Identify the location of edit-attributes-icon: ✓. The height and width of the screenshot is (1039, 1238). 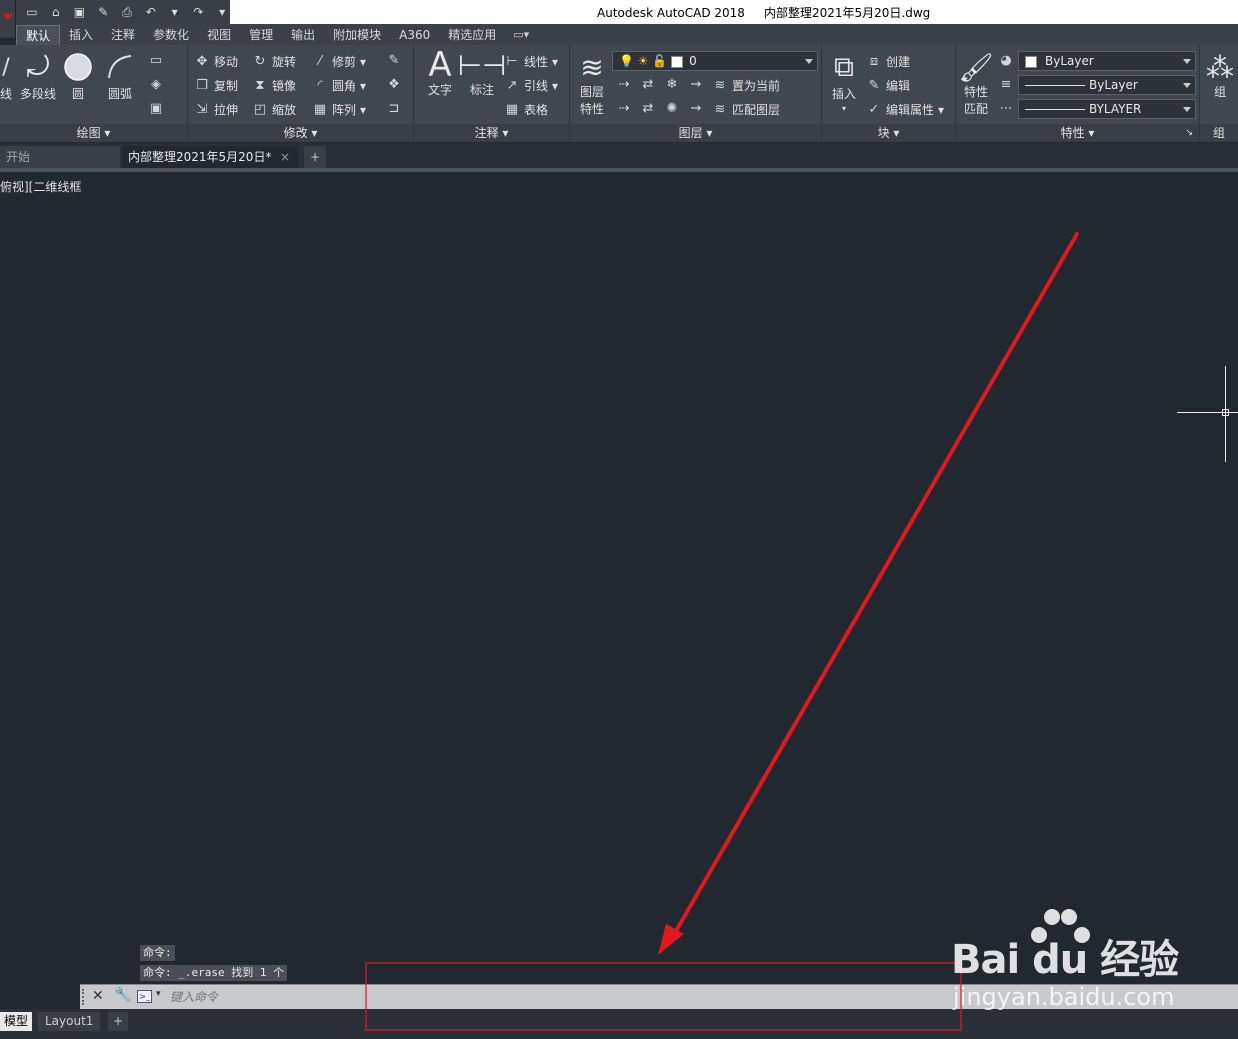
(874, 109).